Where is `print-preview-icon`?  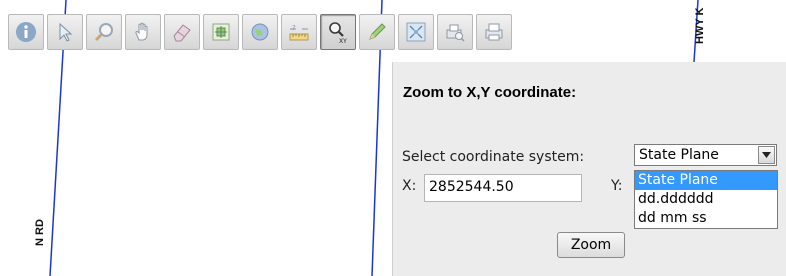
print-preview-icon is located at coordinates (455, 33).